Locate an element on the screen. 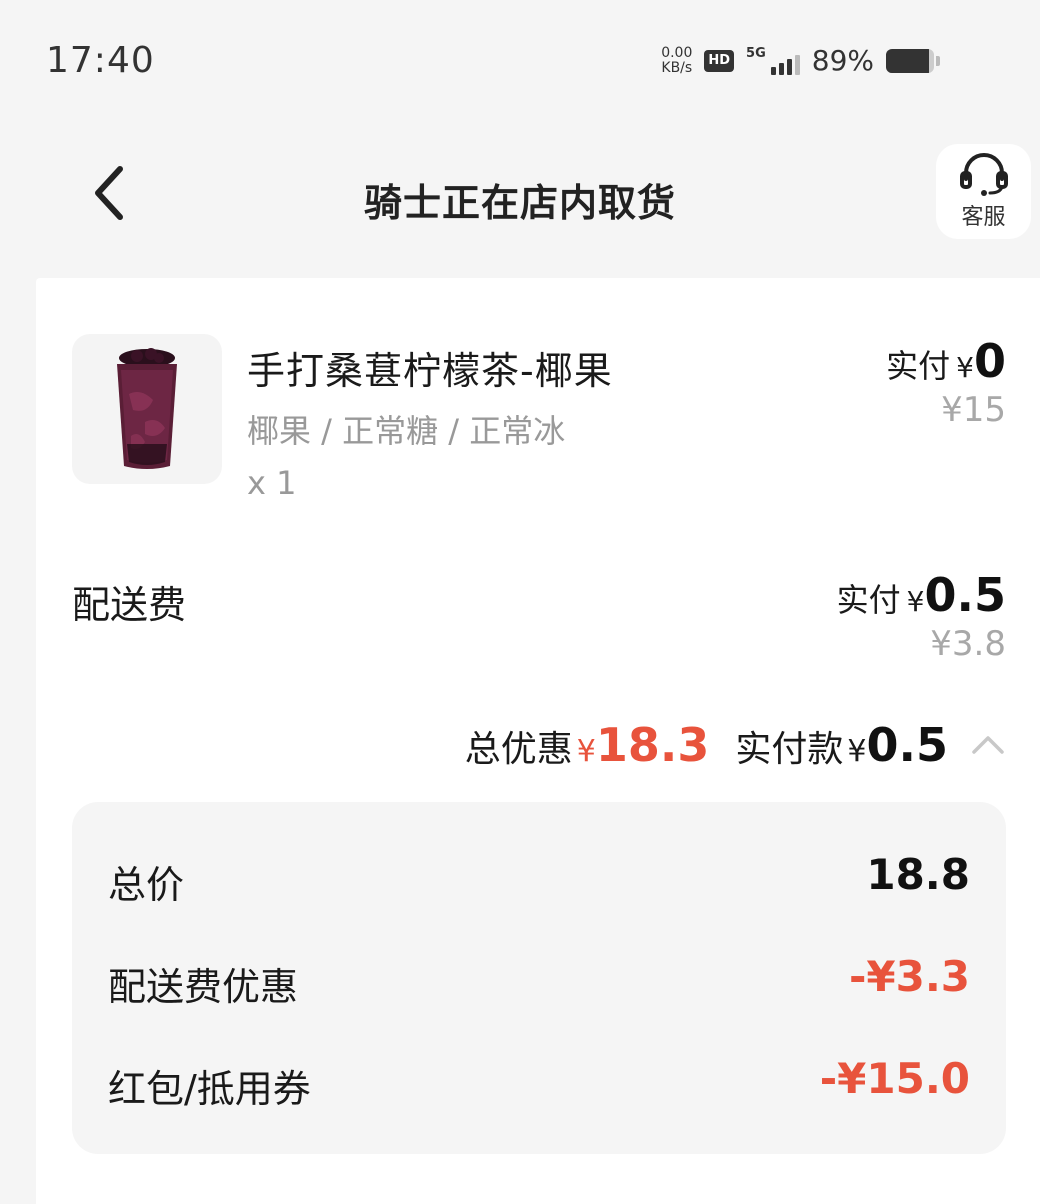  status-bar: 17:40 0.00 KB/s HD 5G 89% is located at coordinates (520, 60).